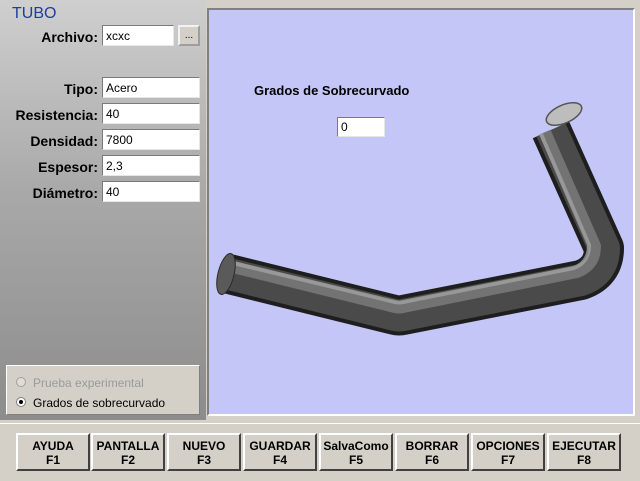  Describe the element at coordinates (507, 460) in the screenshot. I see `button-key: F7` at that location.